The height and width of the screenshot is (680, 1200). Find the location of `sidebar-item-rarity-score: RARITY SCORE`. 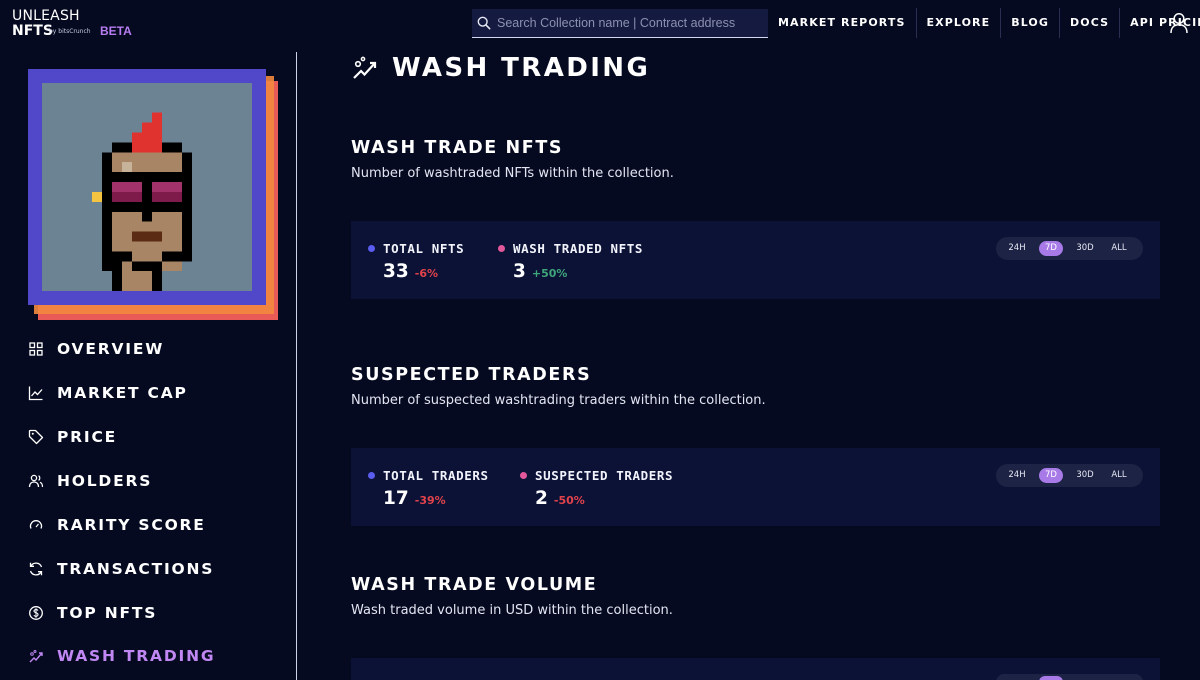

sidebar-item-rarity-score: RARITY SCORE is located at coordinates (158, 525).